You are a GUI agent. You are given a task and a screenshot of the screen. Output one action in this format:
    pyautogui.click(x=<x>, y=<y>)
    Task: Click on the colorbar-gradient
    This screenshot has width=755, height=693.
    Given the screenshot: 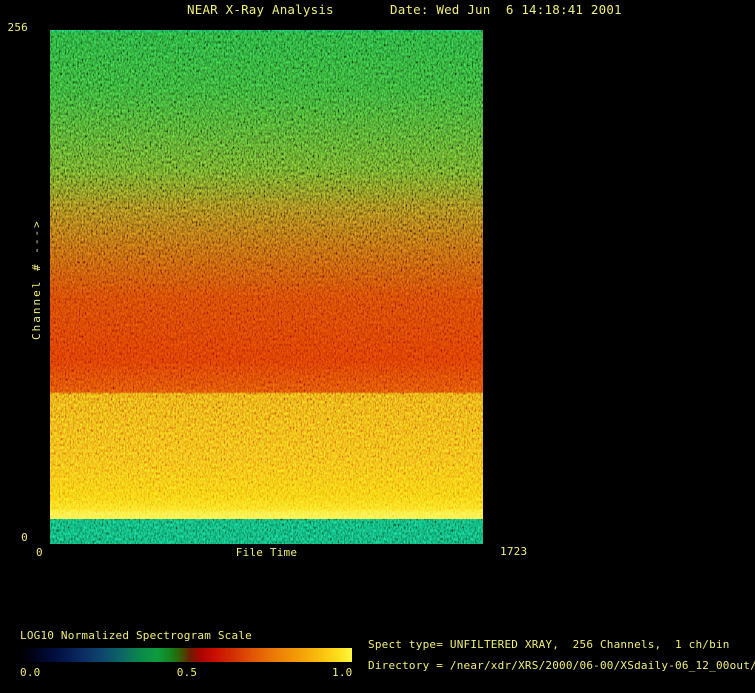 What is the action you would take?
    pyautogui.click(x=187, y=655)
    